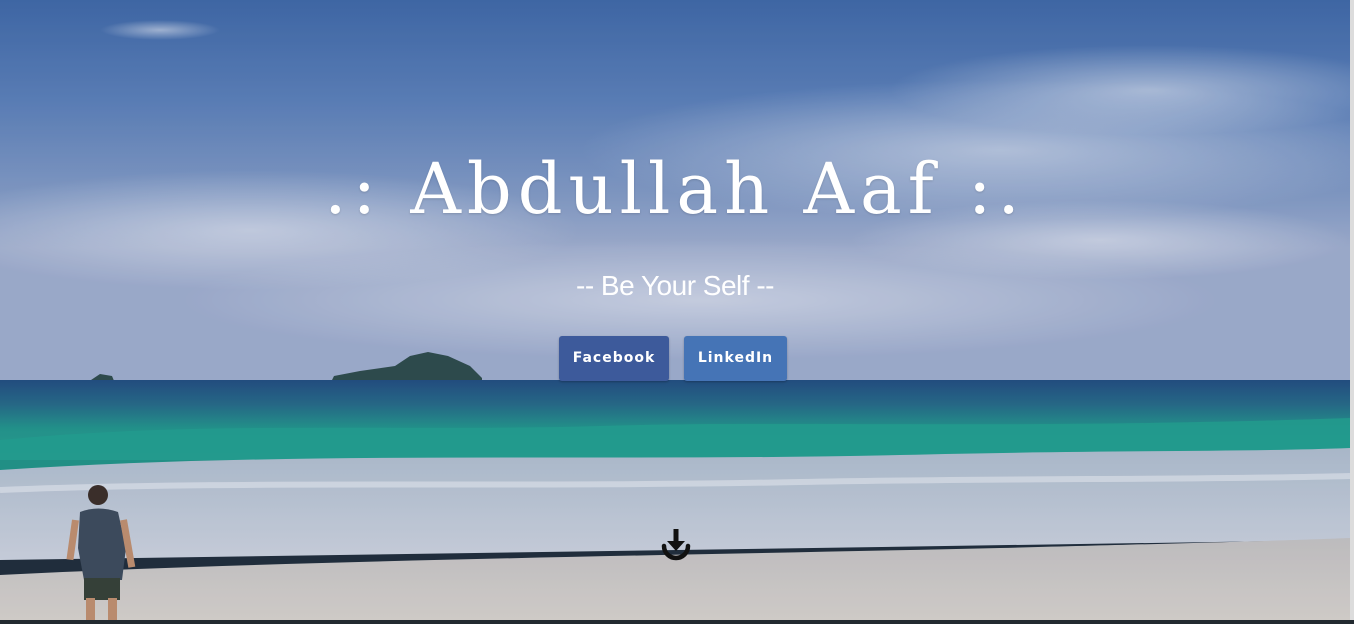 The width and height of the screenshot is (1354, 624). I want to click on page-title: .: Abdullah Aaf :., so click(675, 189).